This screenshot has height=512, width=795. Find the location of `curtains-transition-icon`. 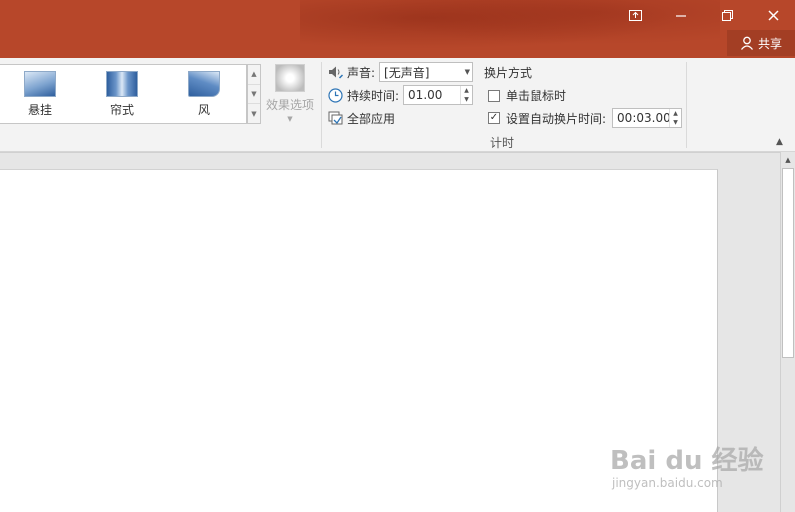

curtains-transition-icon is located at coordinates (122, 84).